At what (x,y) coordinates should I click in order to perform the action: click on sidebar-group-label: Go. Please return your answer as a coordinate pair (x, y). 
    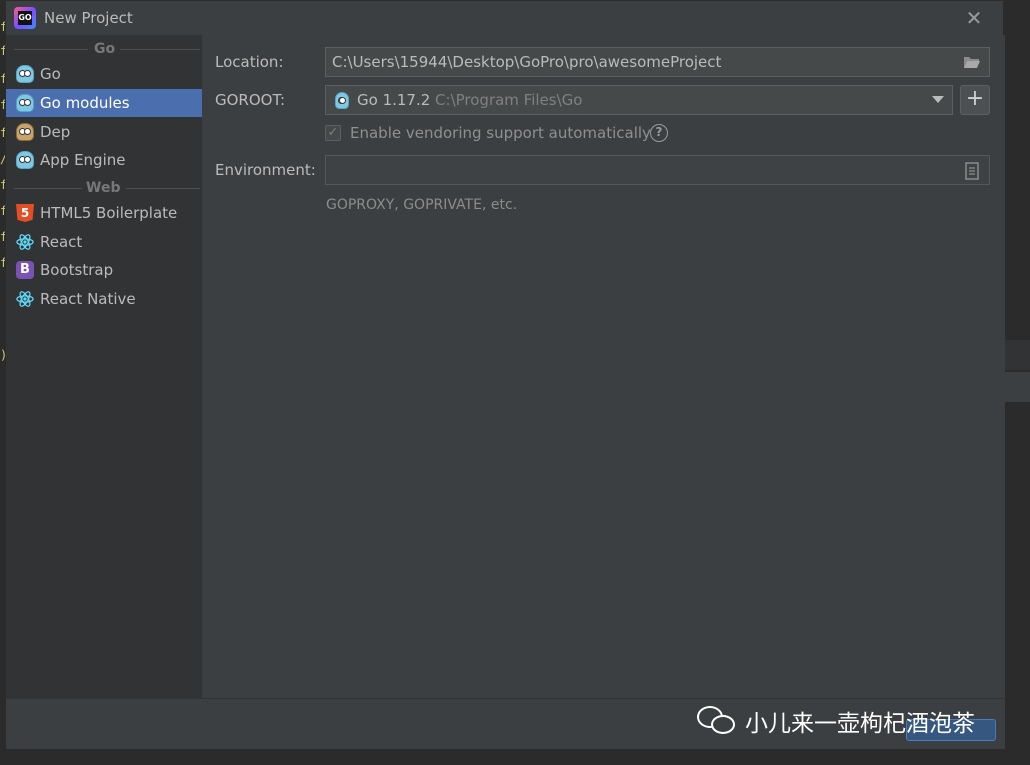
    Looking at the image, I should click on (105, 49).